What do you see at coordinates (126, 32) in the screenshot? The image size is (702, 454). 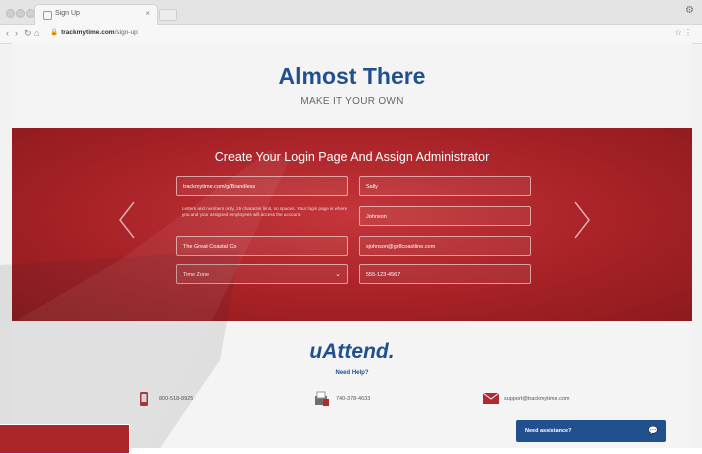 I see `url-path: /sign-up` at bounding box center [126, 32].